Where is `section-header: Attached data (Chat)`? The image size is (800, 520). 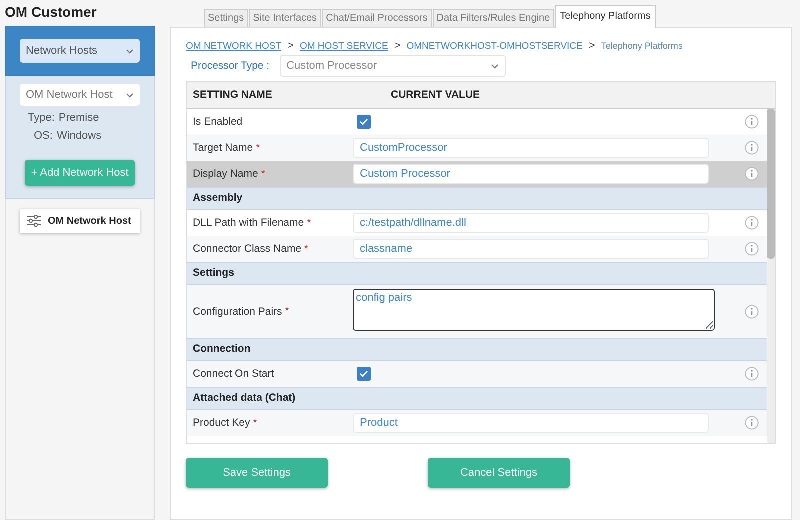
section-header: Attached data (Chat) is located at coordinates (477, 398).